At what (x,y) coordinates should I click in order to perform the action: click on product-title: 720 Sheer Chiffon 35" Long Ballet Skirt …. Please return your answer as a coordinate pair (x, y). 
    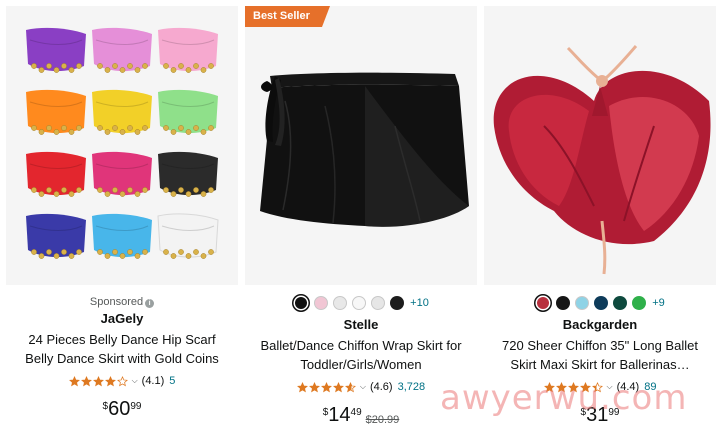
    Looking at the image, I should click on (600, 355).